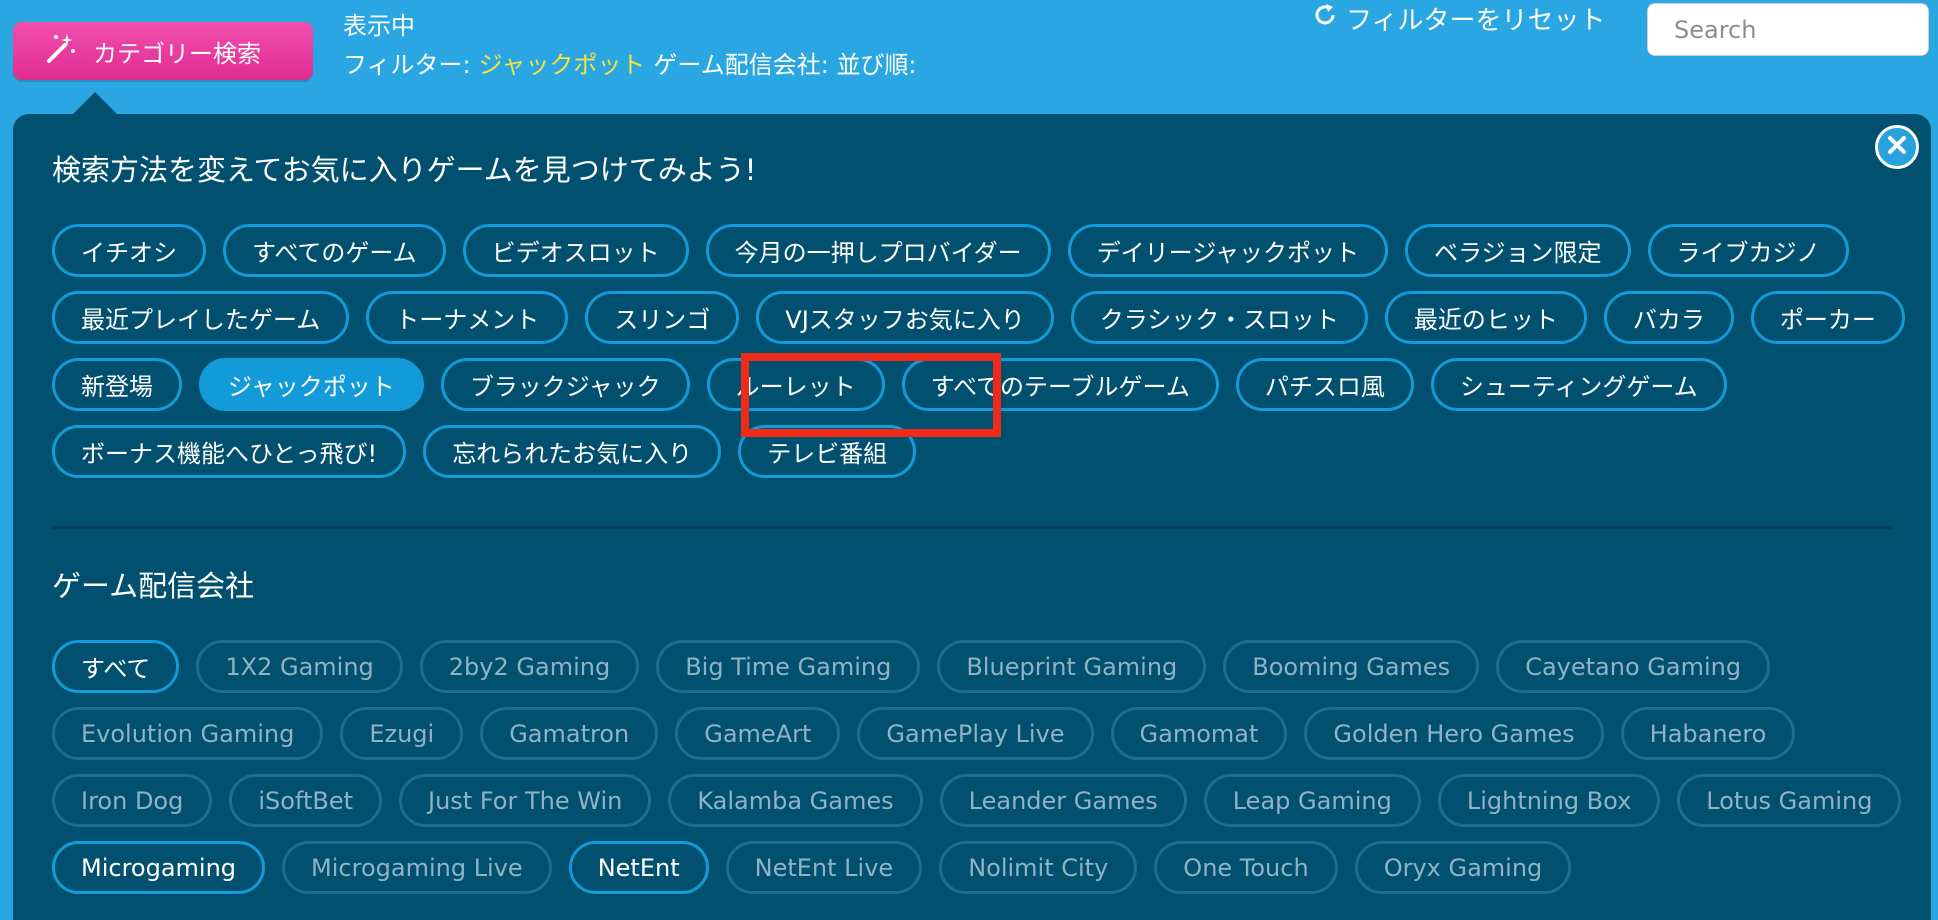 This screenshot has height=920, width=1938. I want to click on category-chip: ビデオスロット, so click(575, 250).